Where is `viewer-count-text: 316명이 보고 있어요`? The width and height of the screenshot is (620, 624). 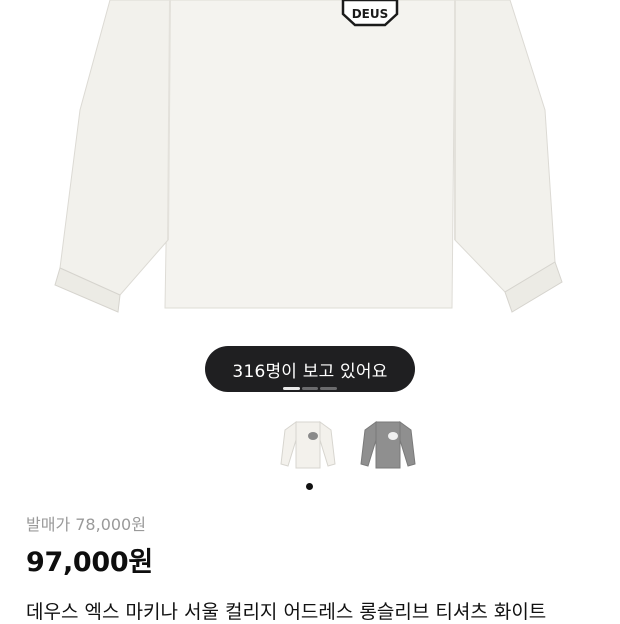 viewer-count-text: 316명이 보고 있어요 is located at coordinates (310, 371).